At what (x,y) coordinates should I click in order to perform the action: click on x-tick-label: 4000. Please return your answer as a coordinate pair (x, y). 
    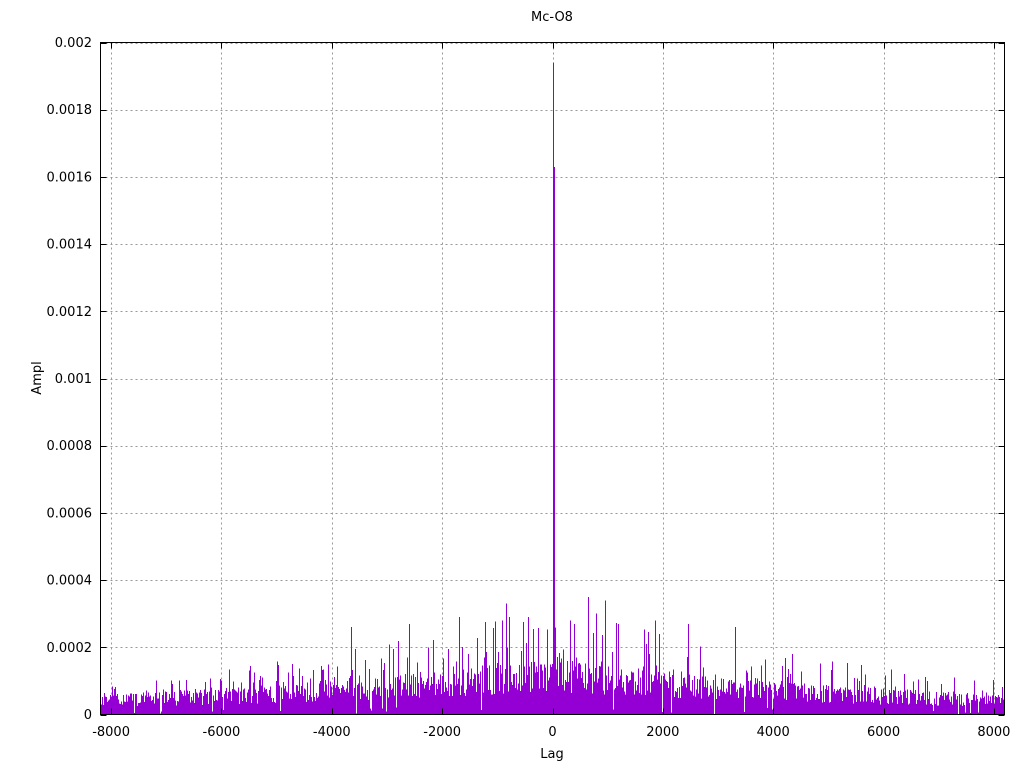
    Looking at the image, I should click on (773, 732).